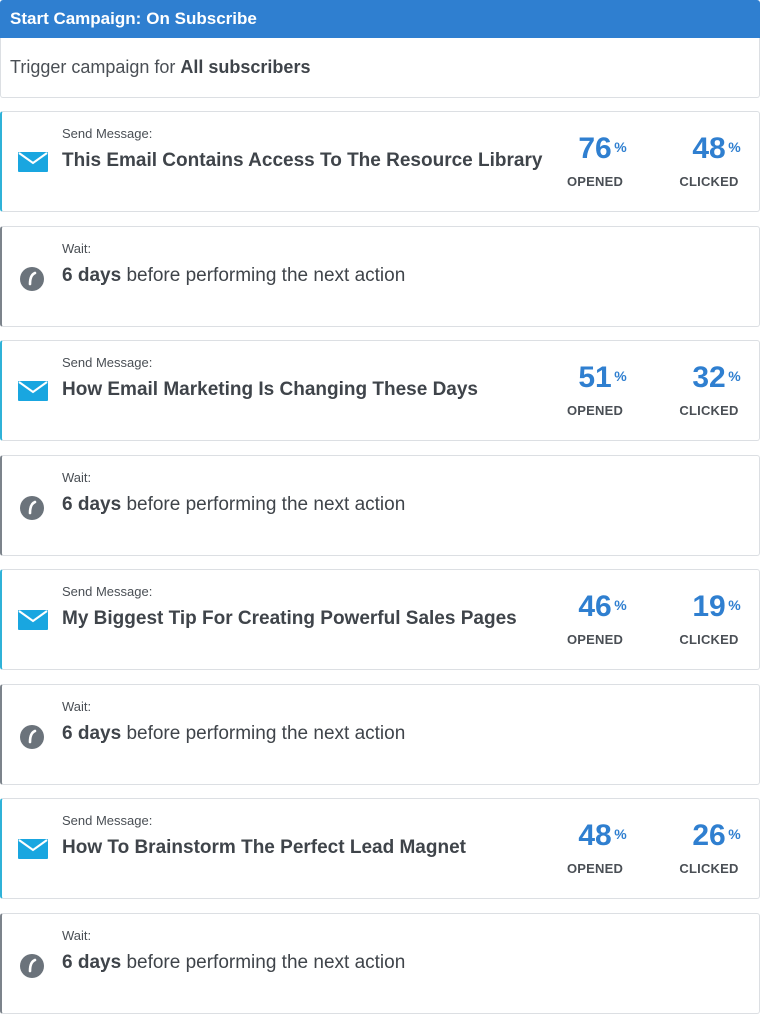 This screenshot has height=1024, width=764. I want to click on opened-value: 76, so click(595, 148).